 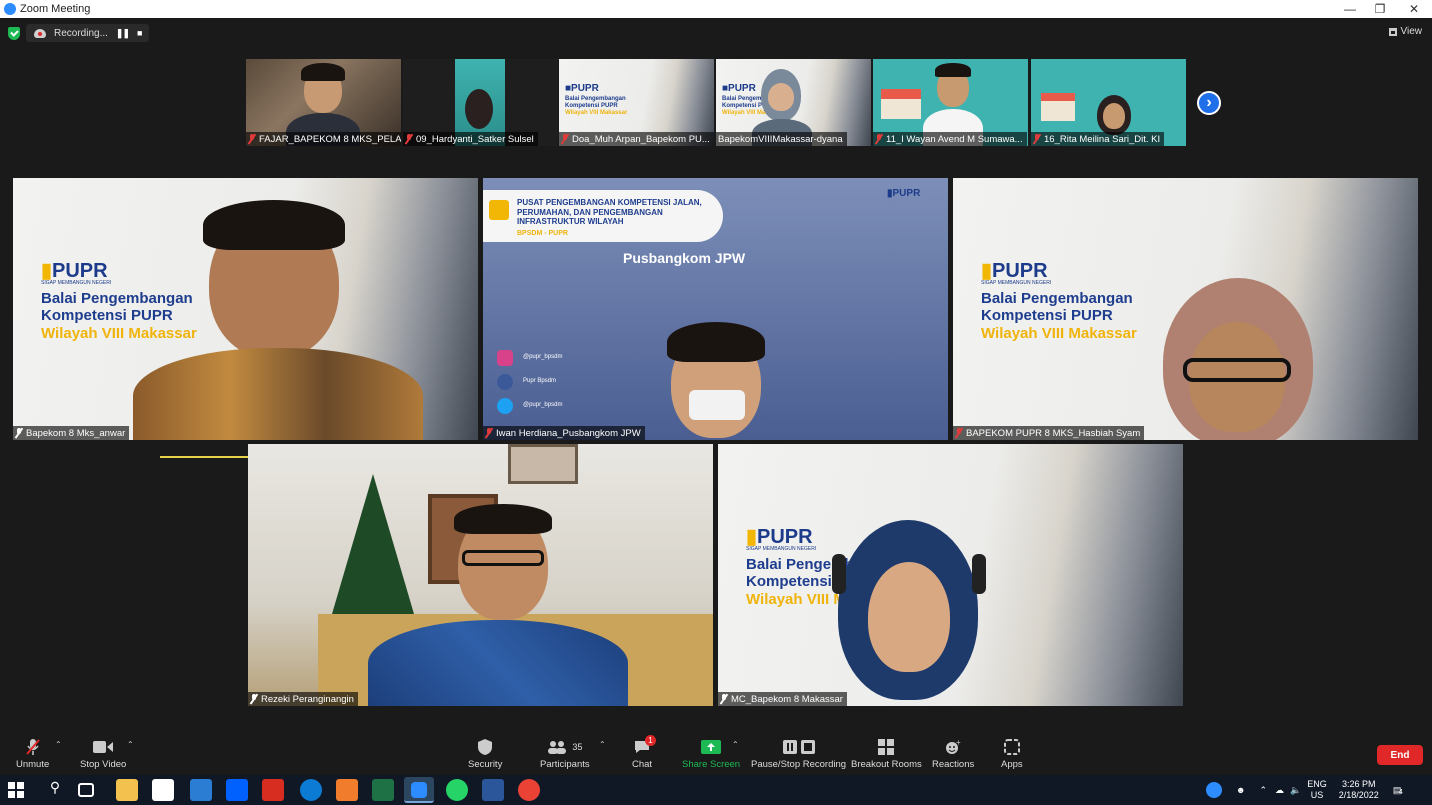 I want to click on participants-button: 35 Participants, so click(x=565, y=753).